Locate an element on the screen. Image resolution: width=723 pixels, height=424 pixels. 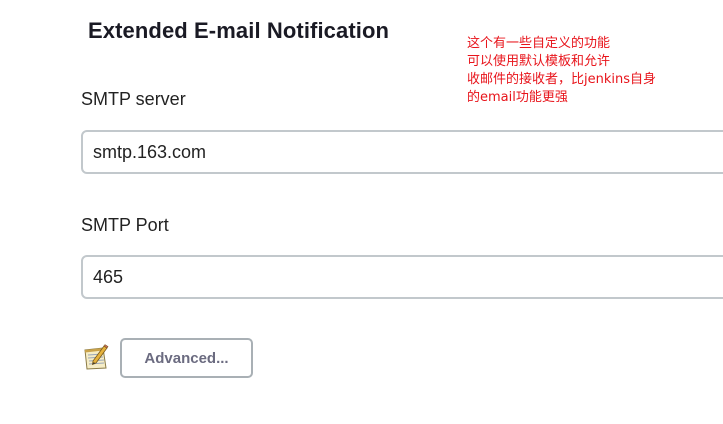
smtp-port-input is located at coordinates (402, 277).